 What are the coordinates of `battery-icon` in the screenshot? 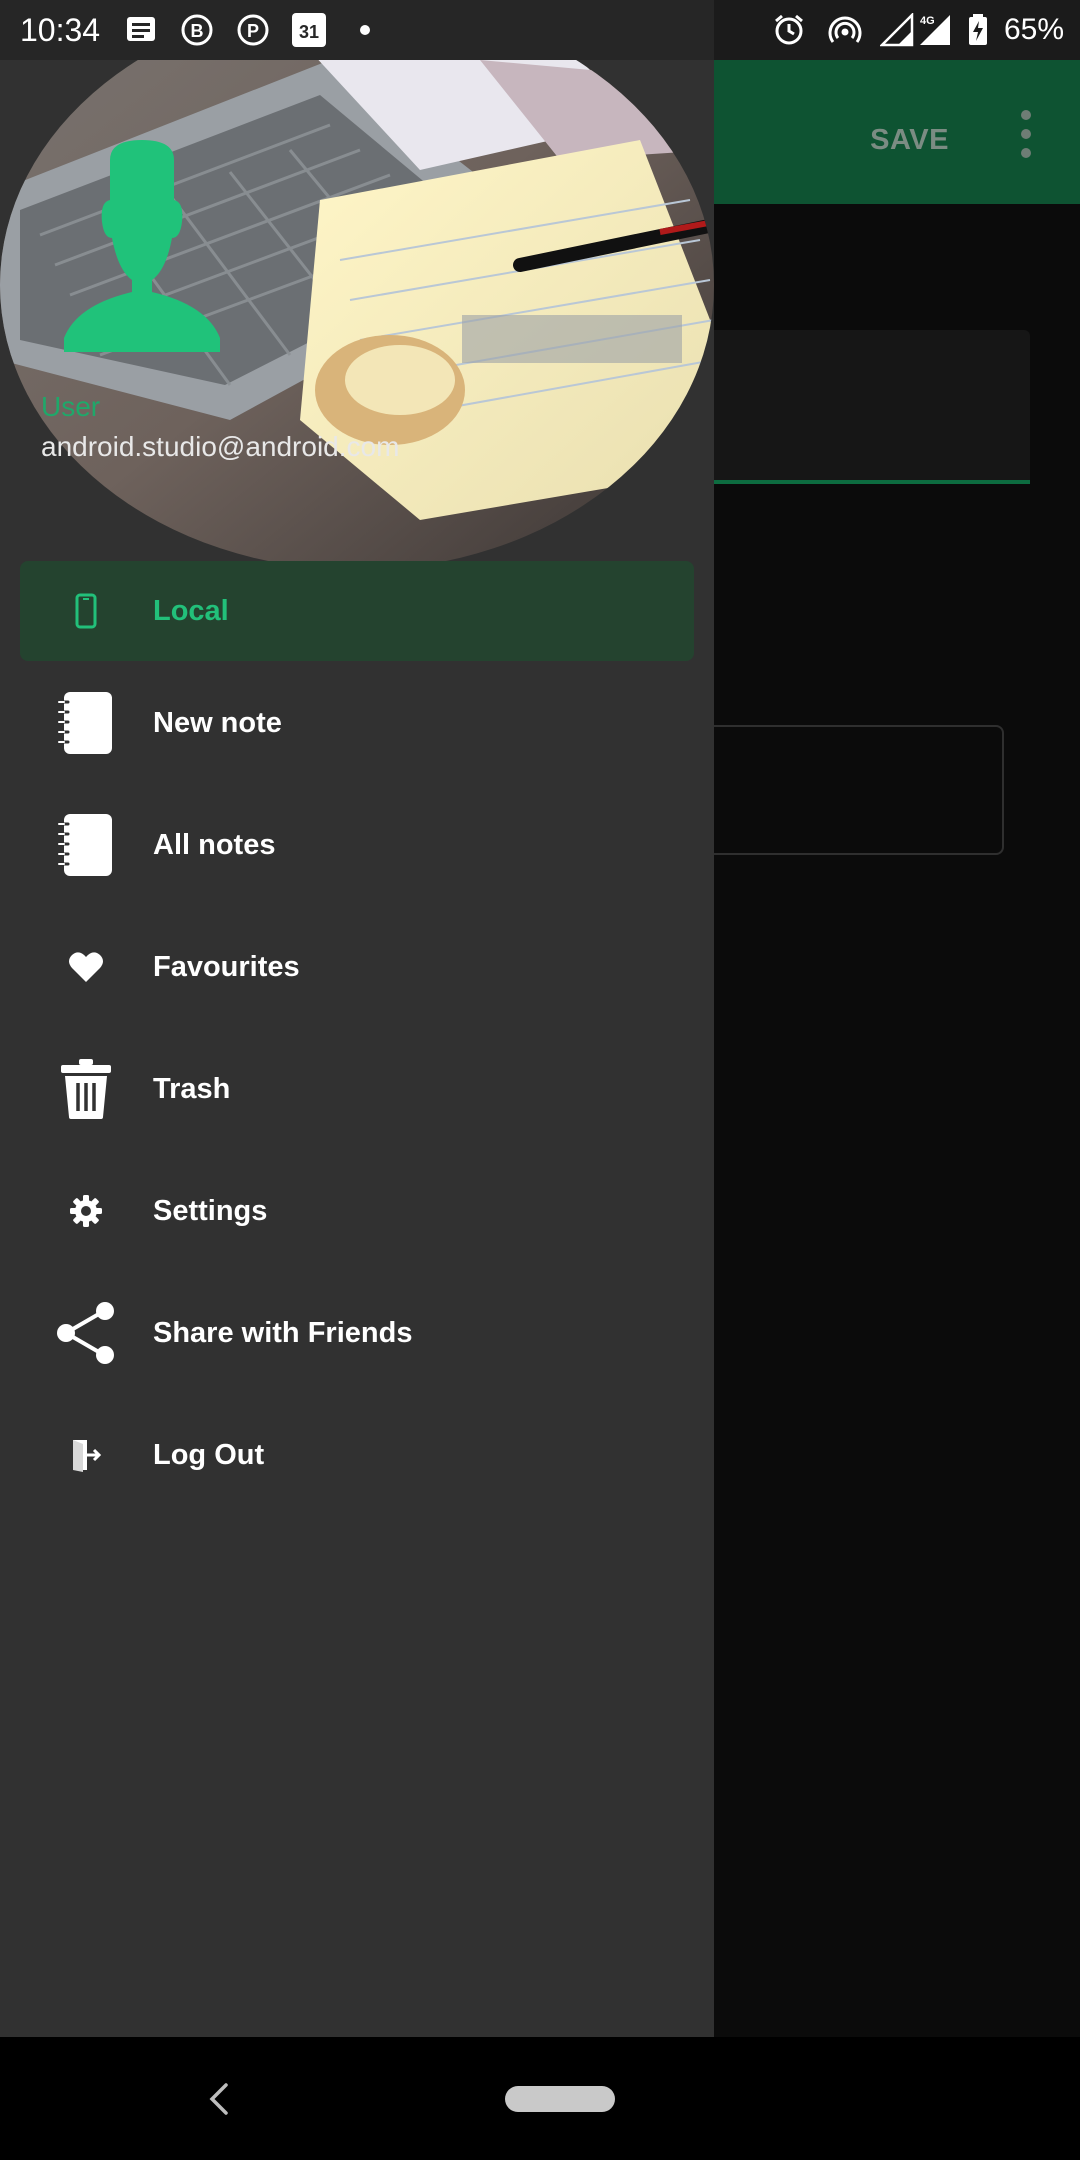 It's located at (978, 29).